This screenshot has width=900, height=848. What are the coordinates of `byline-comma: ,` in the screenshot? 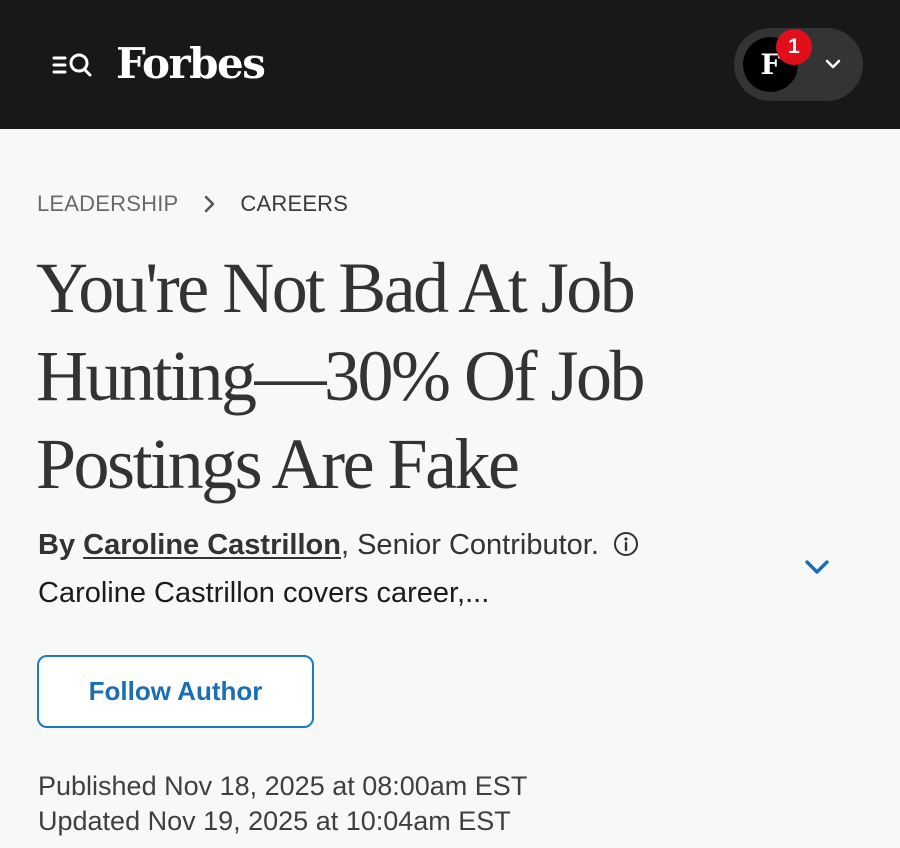 It's located at (345, 545).